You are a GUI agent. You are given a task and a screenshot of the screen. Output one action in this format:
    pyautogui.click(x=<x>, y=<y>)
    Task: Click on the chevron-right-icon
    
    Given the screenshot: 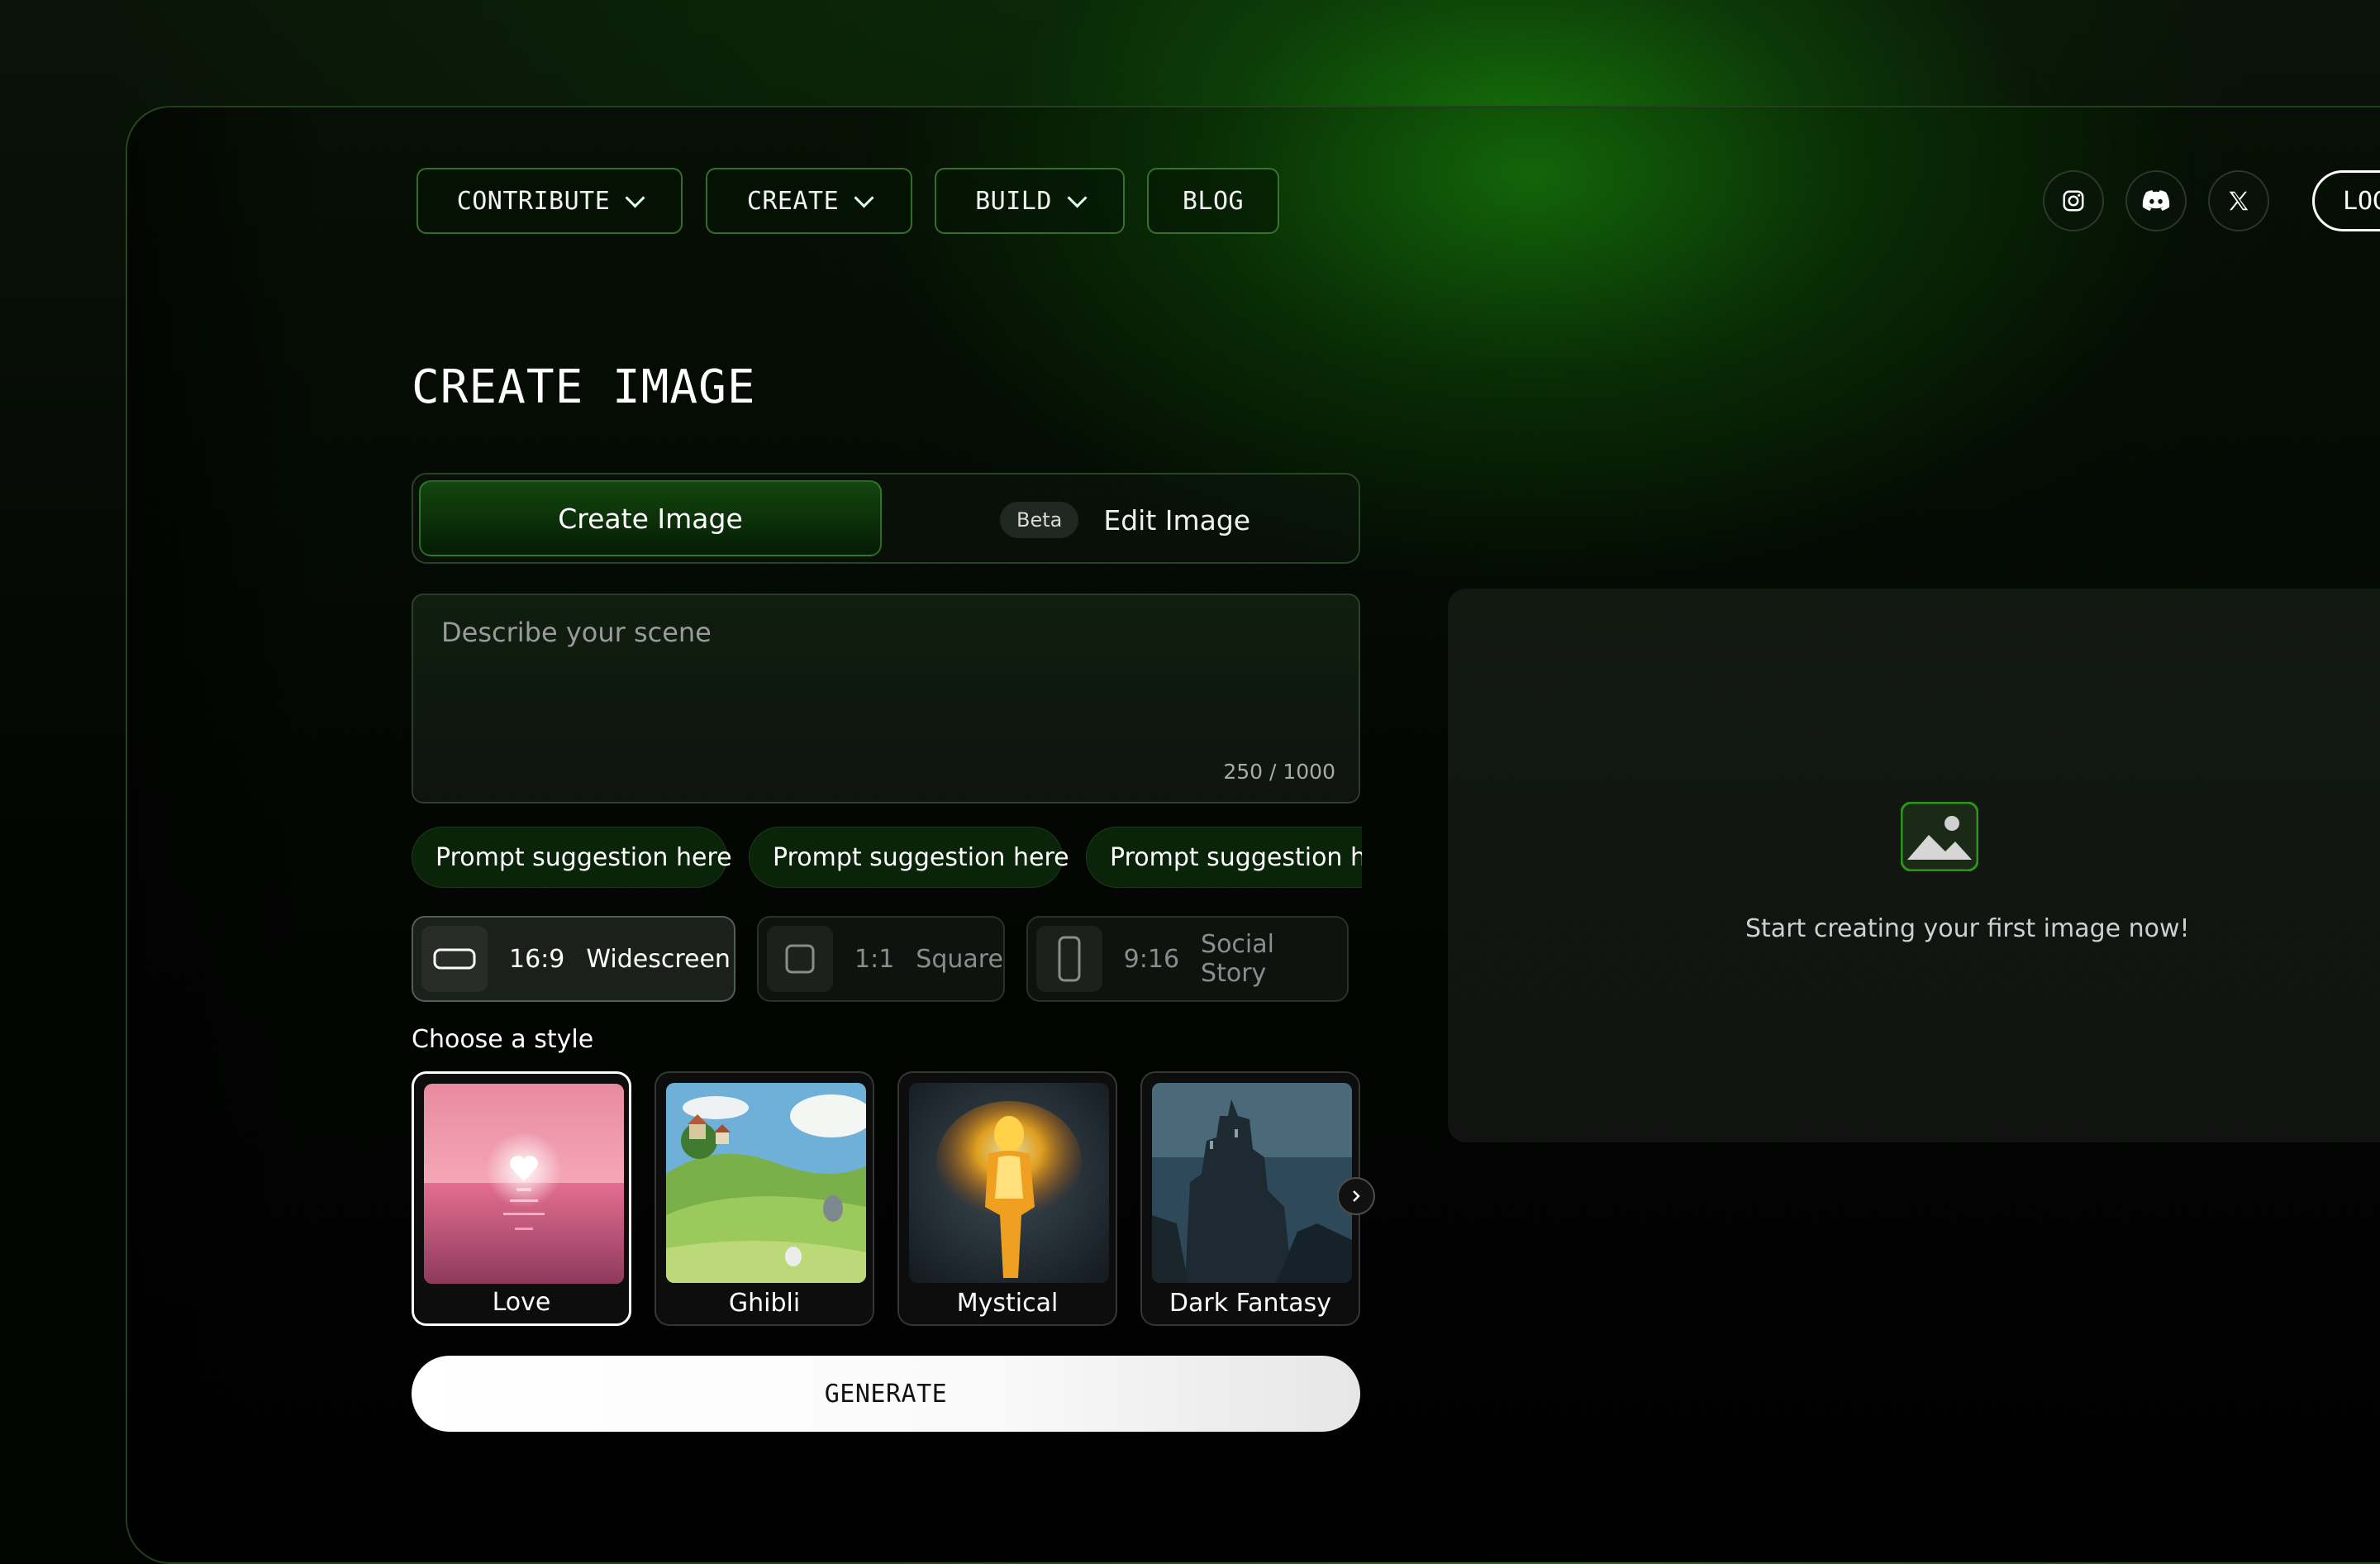 What is the action you would take?
    pyautogui.click(x=1356, y=1196)
    